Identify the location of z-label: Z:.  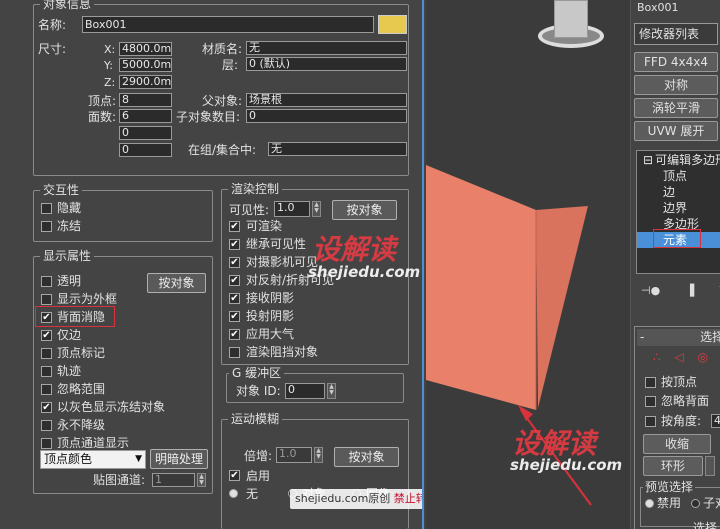
(110, 82).